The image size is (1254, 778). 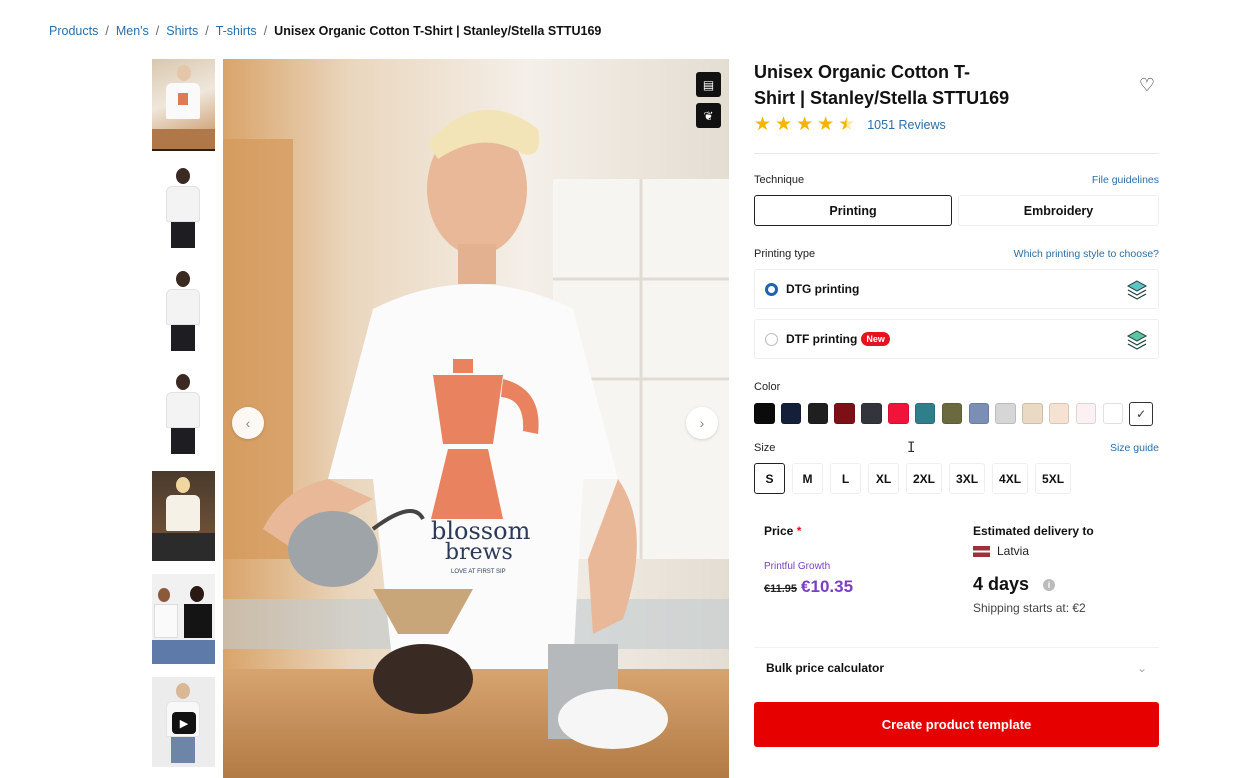 I want to click on delivery-label: Estimated delivery to, so click(x=1033, y=531).